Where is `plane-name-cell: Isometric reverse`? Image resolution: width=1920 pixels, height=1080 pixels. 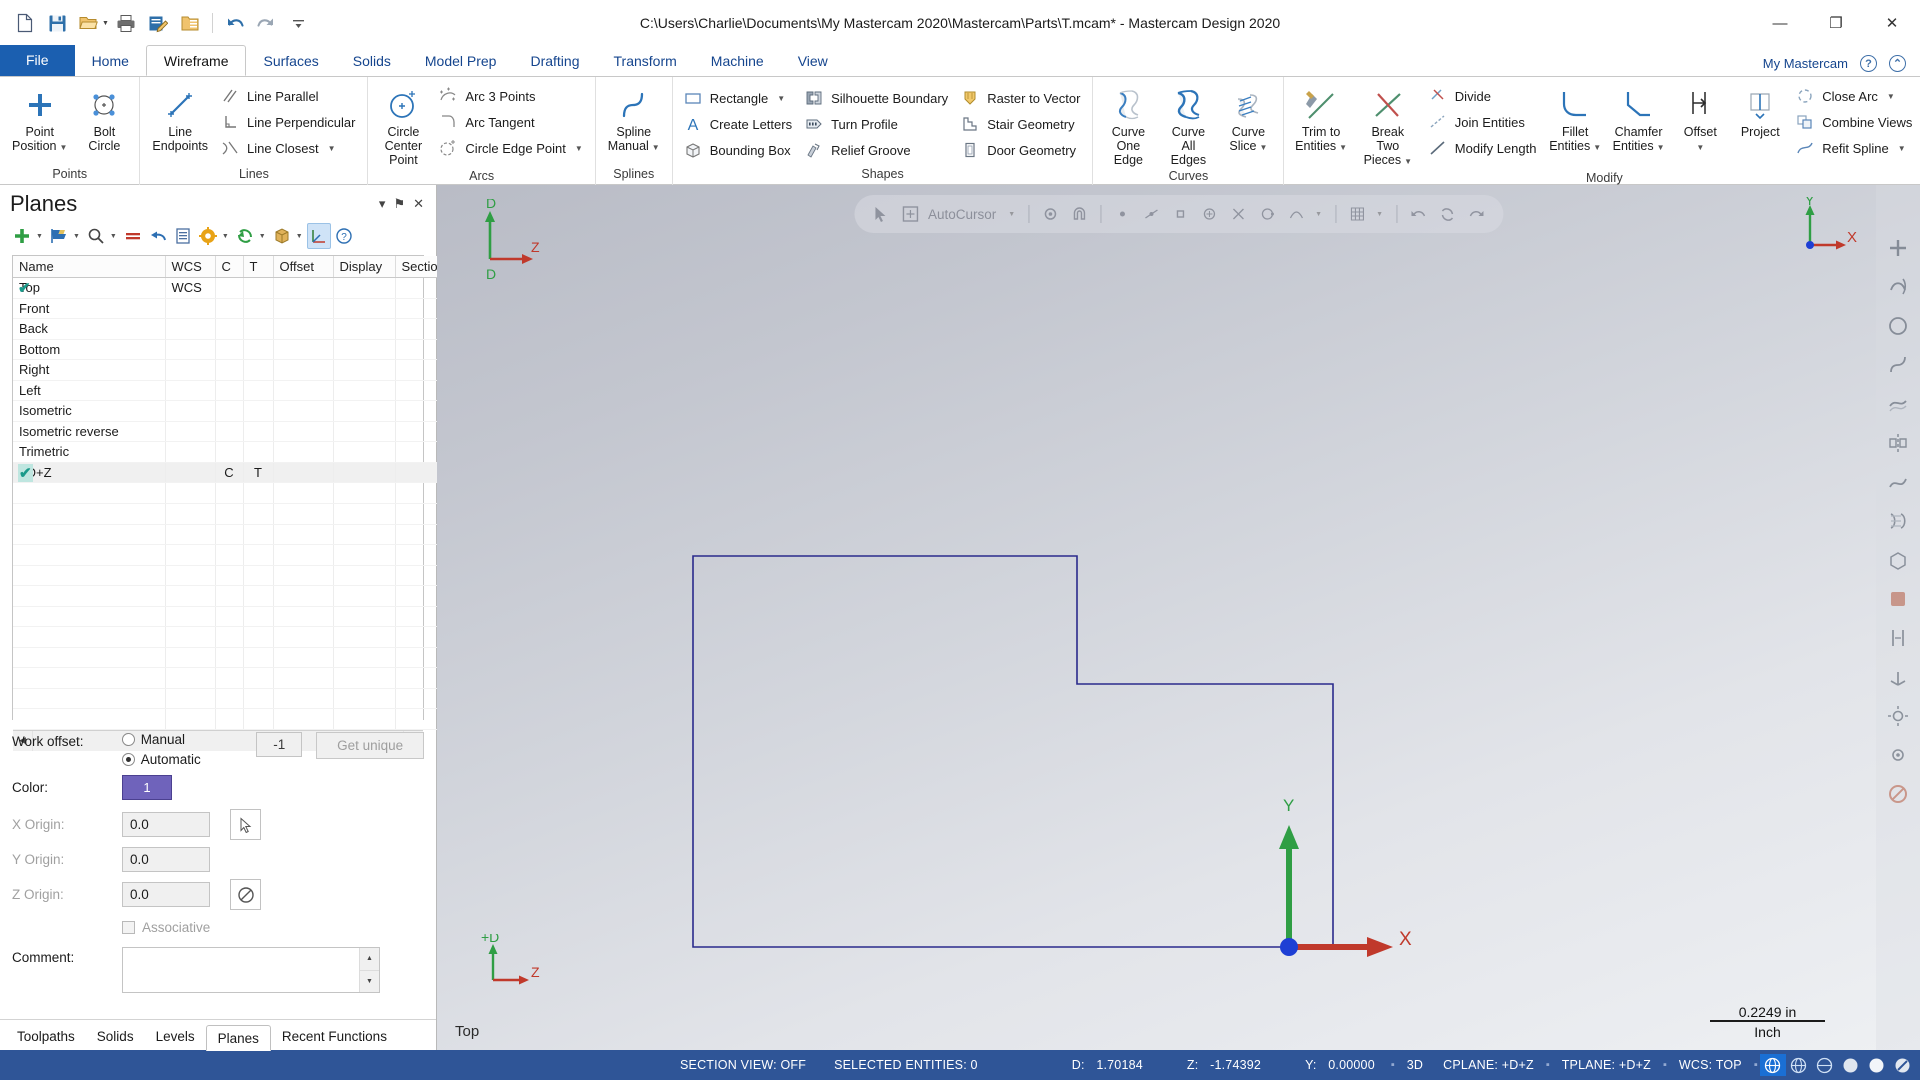
plane-name-cell: Isometric reverse is located at coordinates (89, 431).